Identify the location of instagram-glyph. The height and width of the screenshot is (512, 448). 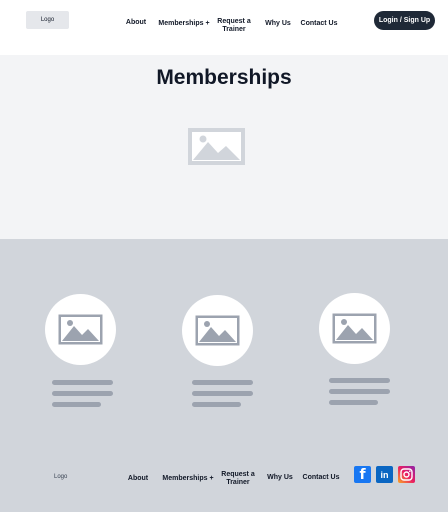
(406, 474).